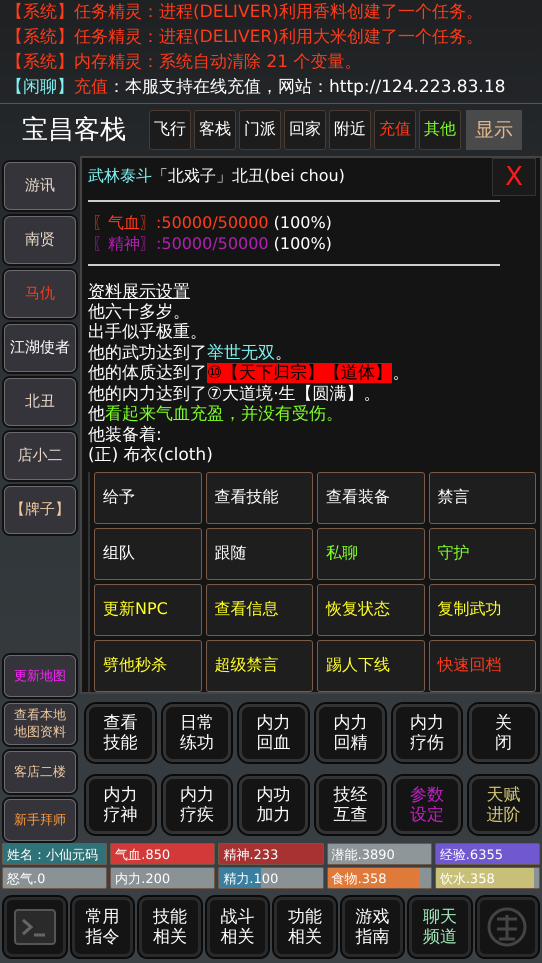 The height and width of the screenshot is (963, 542). I want to click on description-line: 他看起来气血充盈，并没有受伤。, so click(216, 414).